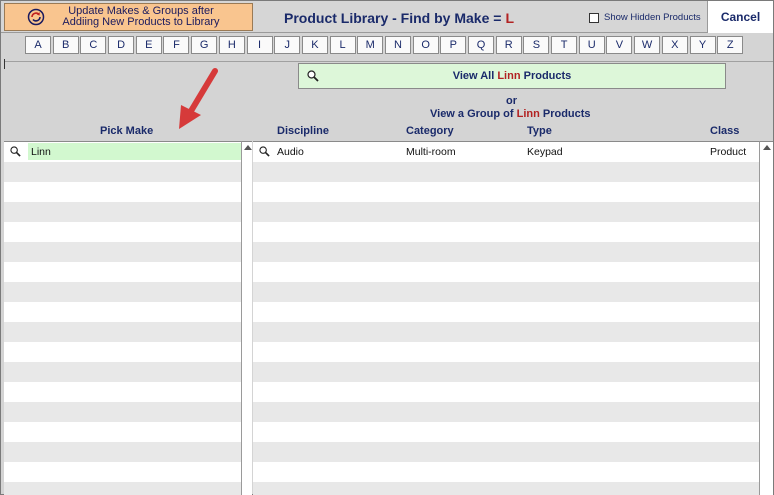  Describe the element at coordinates (674, 45) in the screenshot. I see `letter-button-x: X` at that location.